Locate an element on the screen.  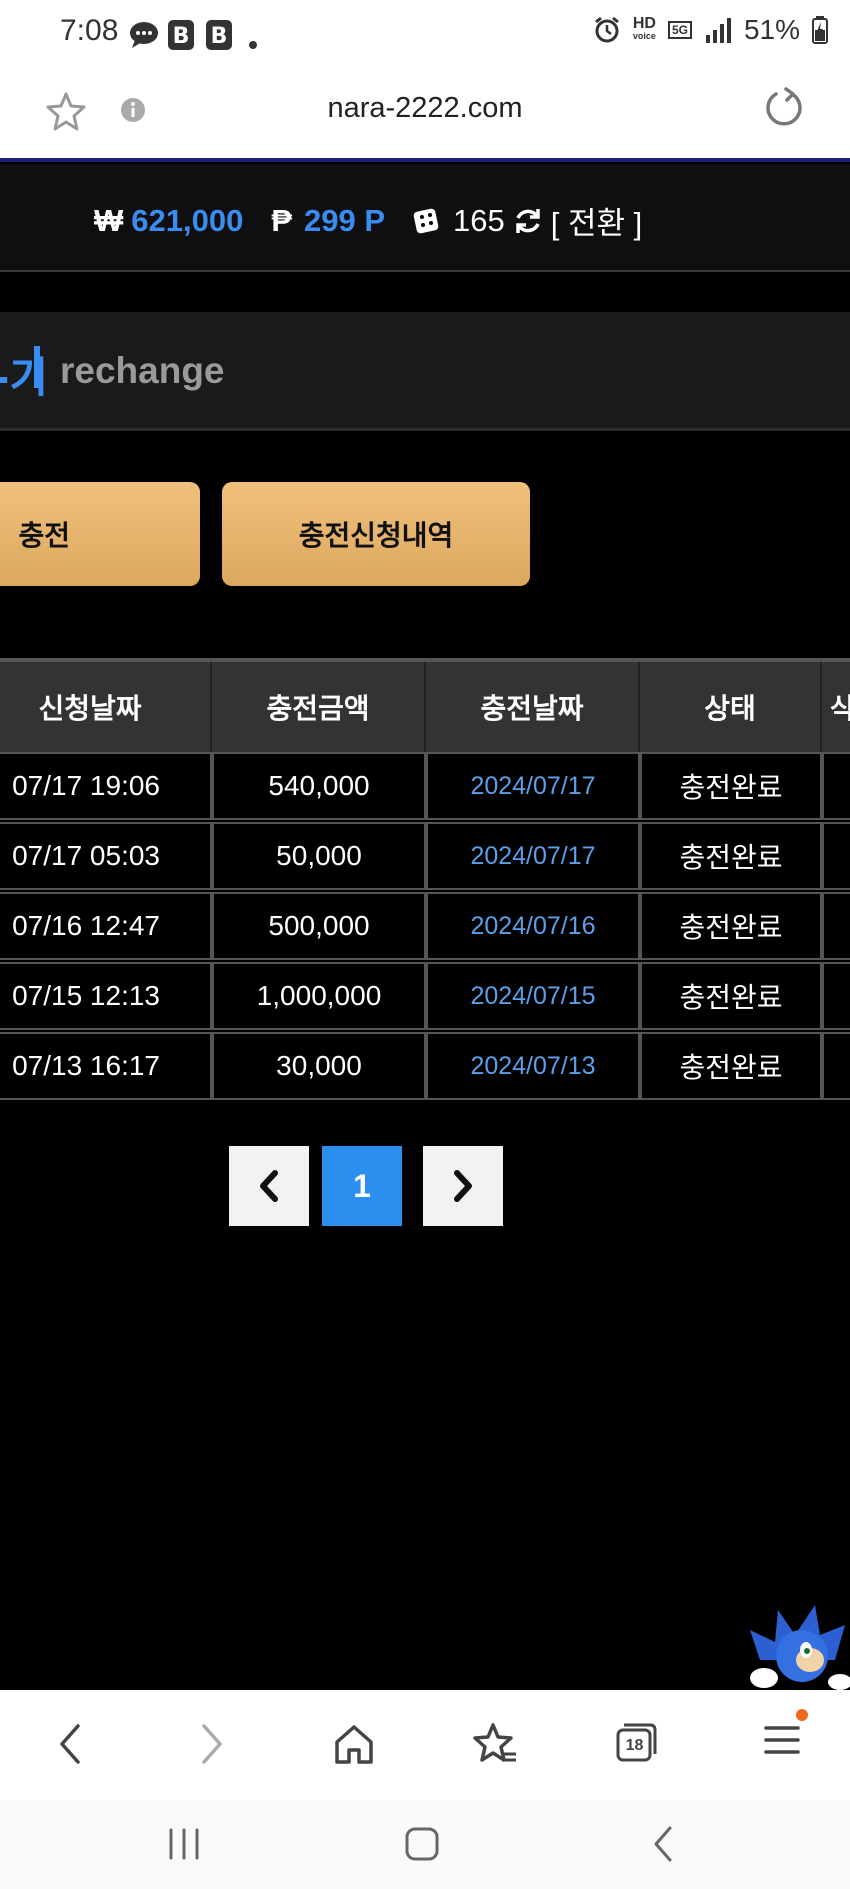
cell-charge-date: 2024/07/16 is located at coordinates (533, 926).